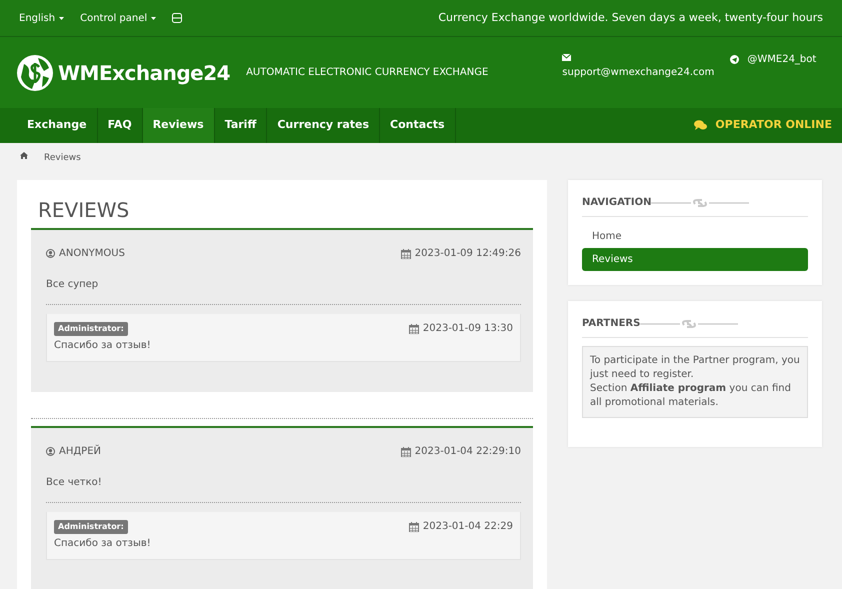 Image resolution: width=842 pixels, height=589 pixels. What do you see at coordinates (92, 254) in the screenshot?
I see `review-author: ANONYMOUS` at bounding box center [92, 254].